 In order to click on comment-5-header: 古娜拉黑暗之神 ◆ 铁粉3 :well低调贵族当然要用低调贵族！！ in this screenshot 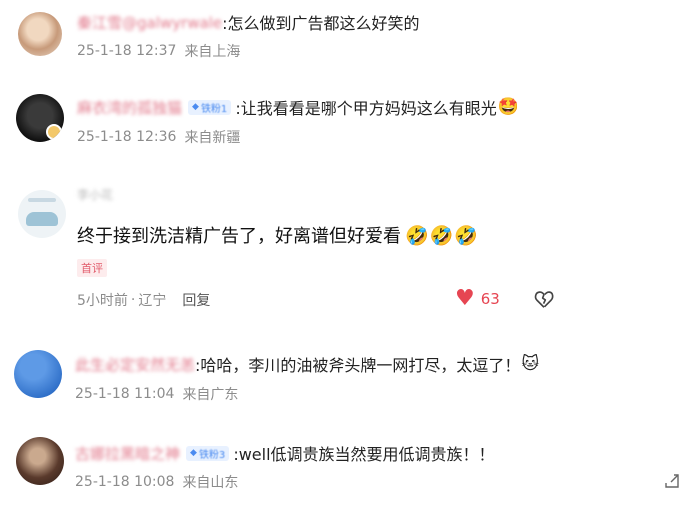, I will do `click(285, 453)`.